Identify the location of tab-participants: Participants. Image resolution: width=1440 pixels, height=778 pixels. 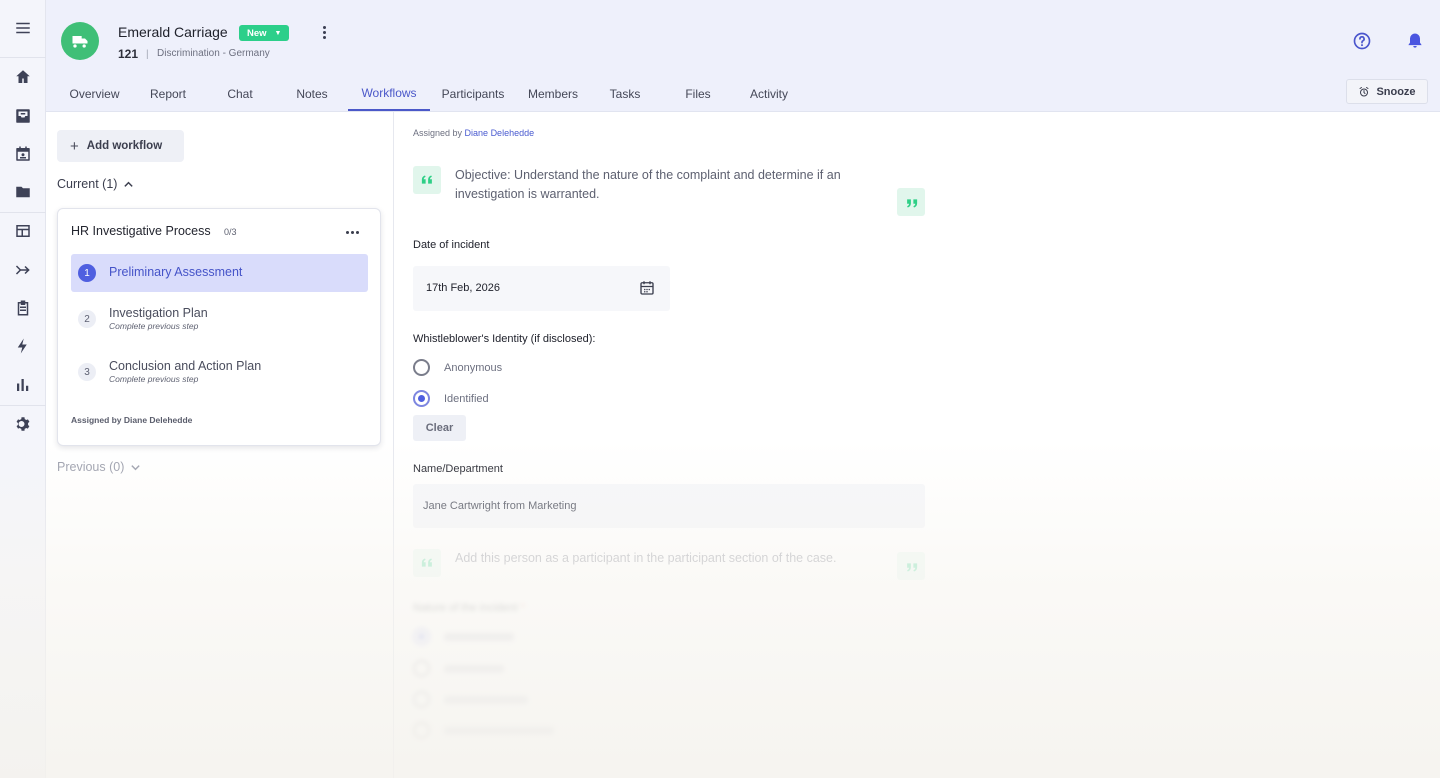
(473, 93).